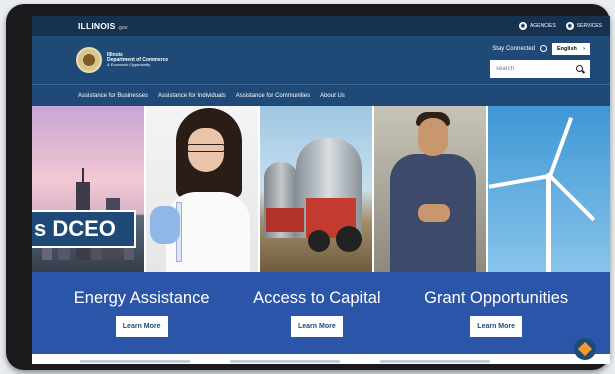  I want to click on search-input, so click(536, 68).